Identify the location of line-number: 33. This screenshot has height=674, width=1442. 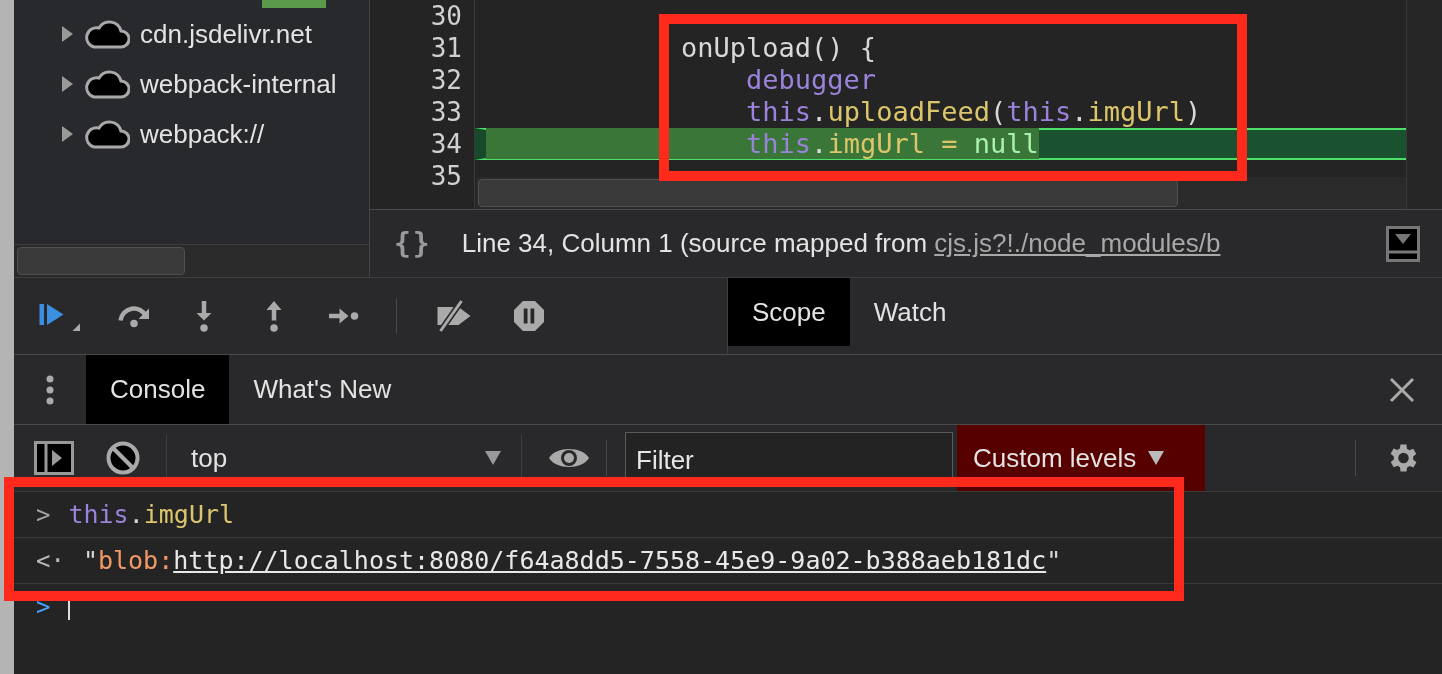
(446, 112).